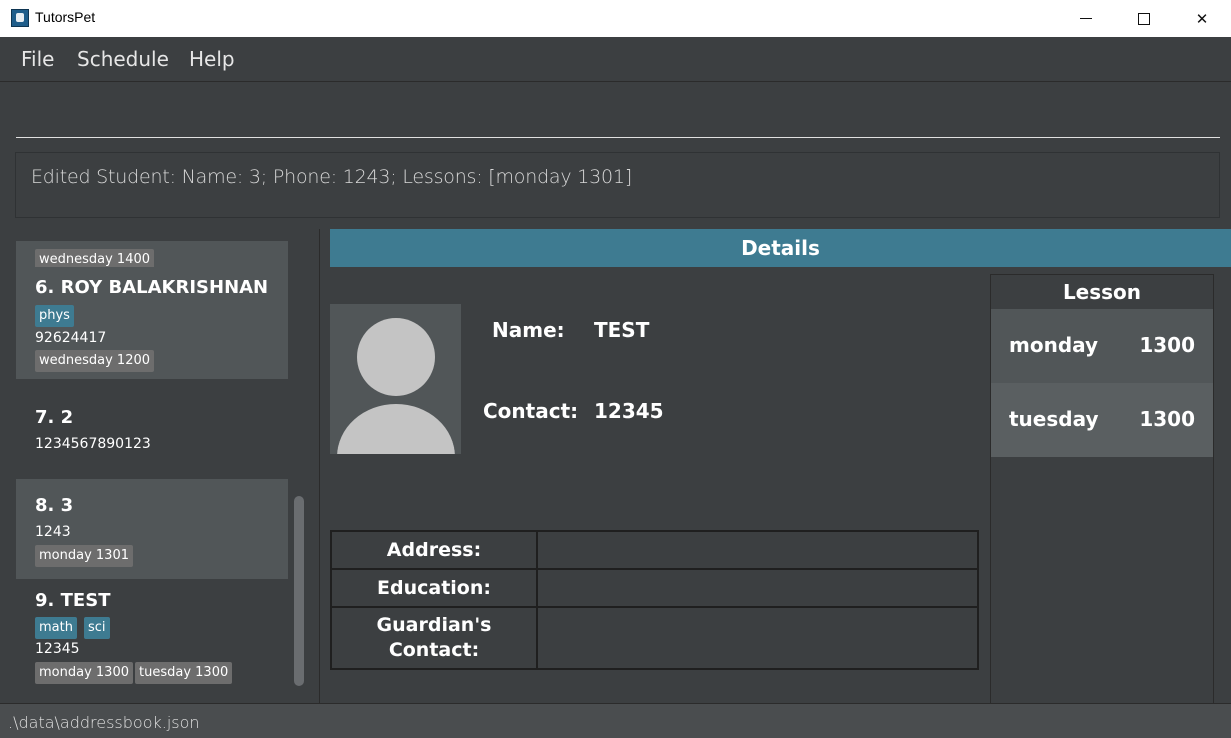 This screenshot has width=1231, height=738. I want to click on close-button: ✕, so click(1202, 18).